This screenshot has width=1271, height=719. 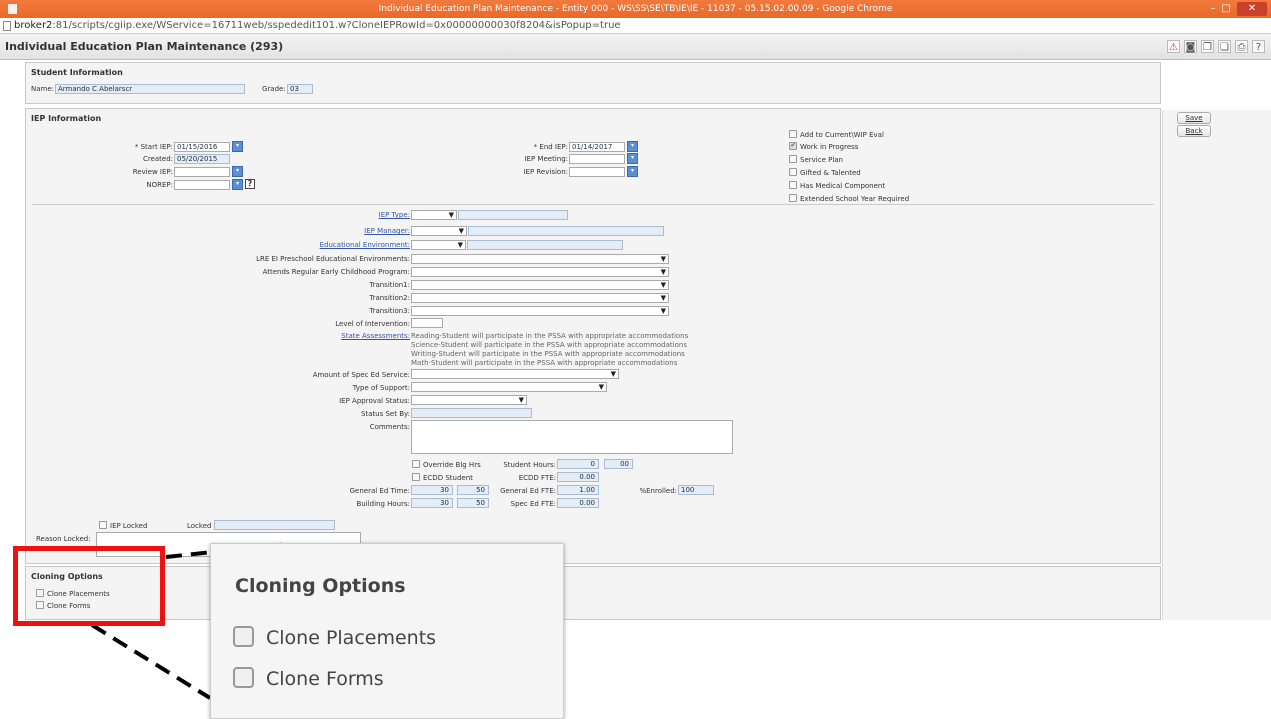 What do you see at coordinates (243, 636) in the screenshot?
I see `zoom-clone-placements-checkbox` at bounding box center [243, 636].